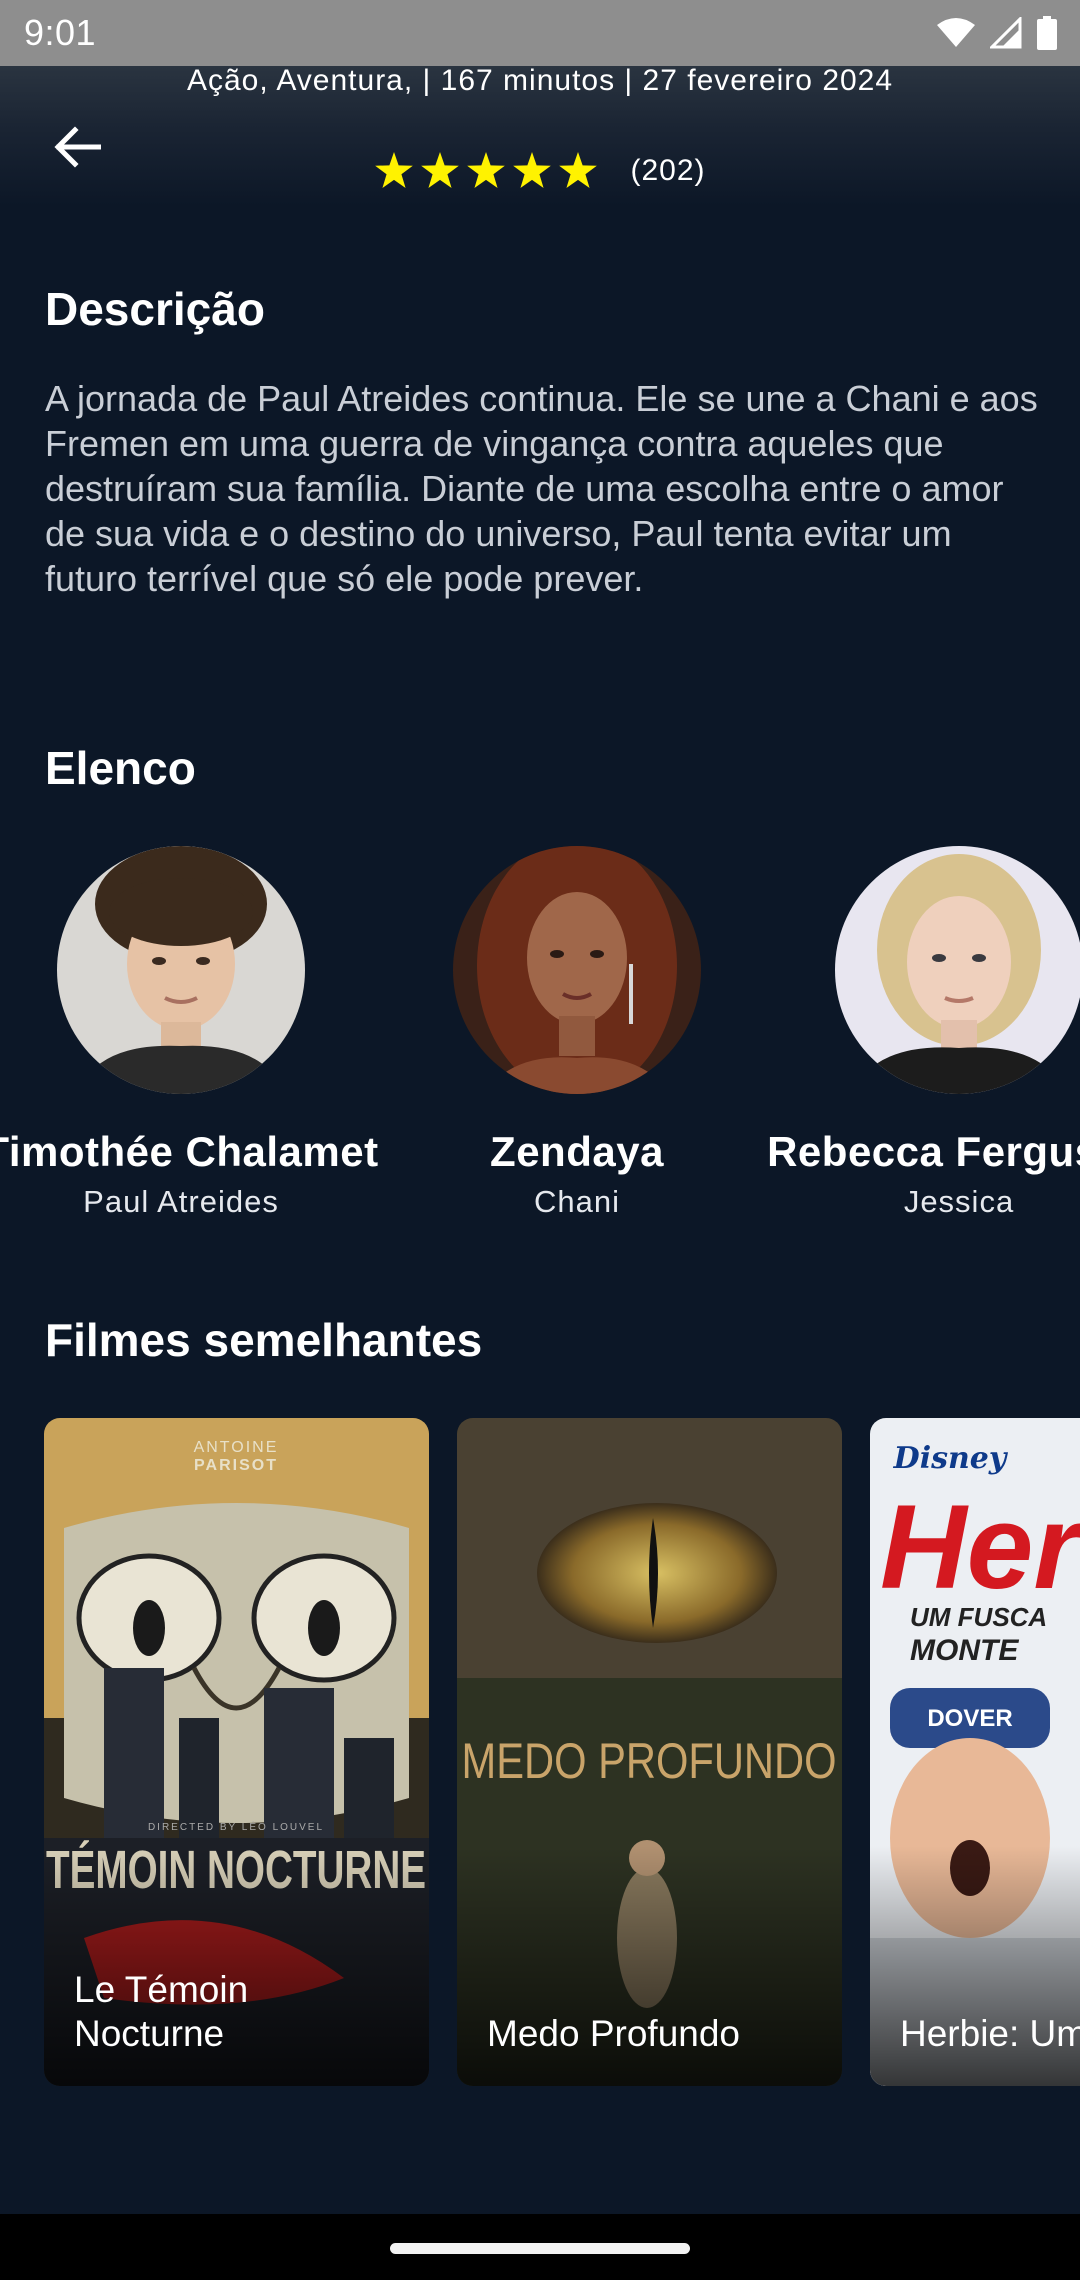 The image size is (1080, 2280). I want to click on cast-role: Paul Atreides, so click(181, 1201).